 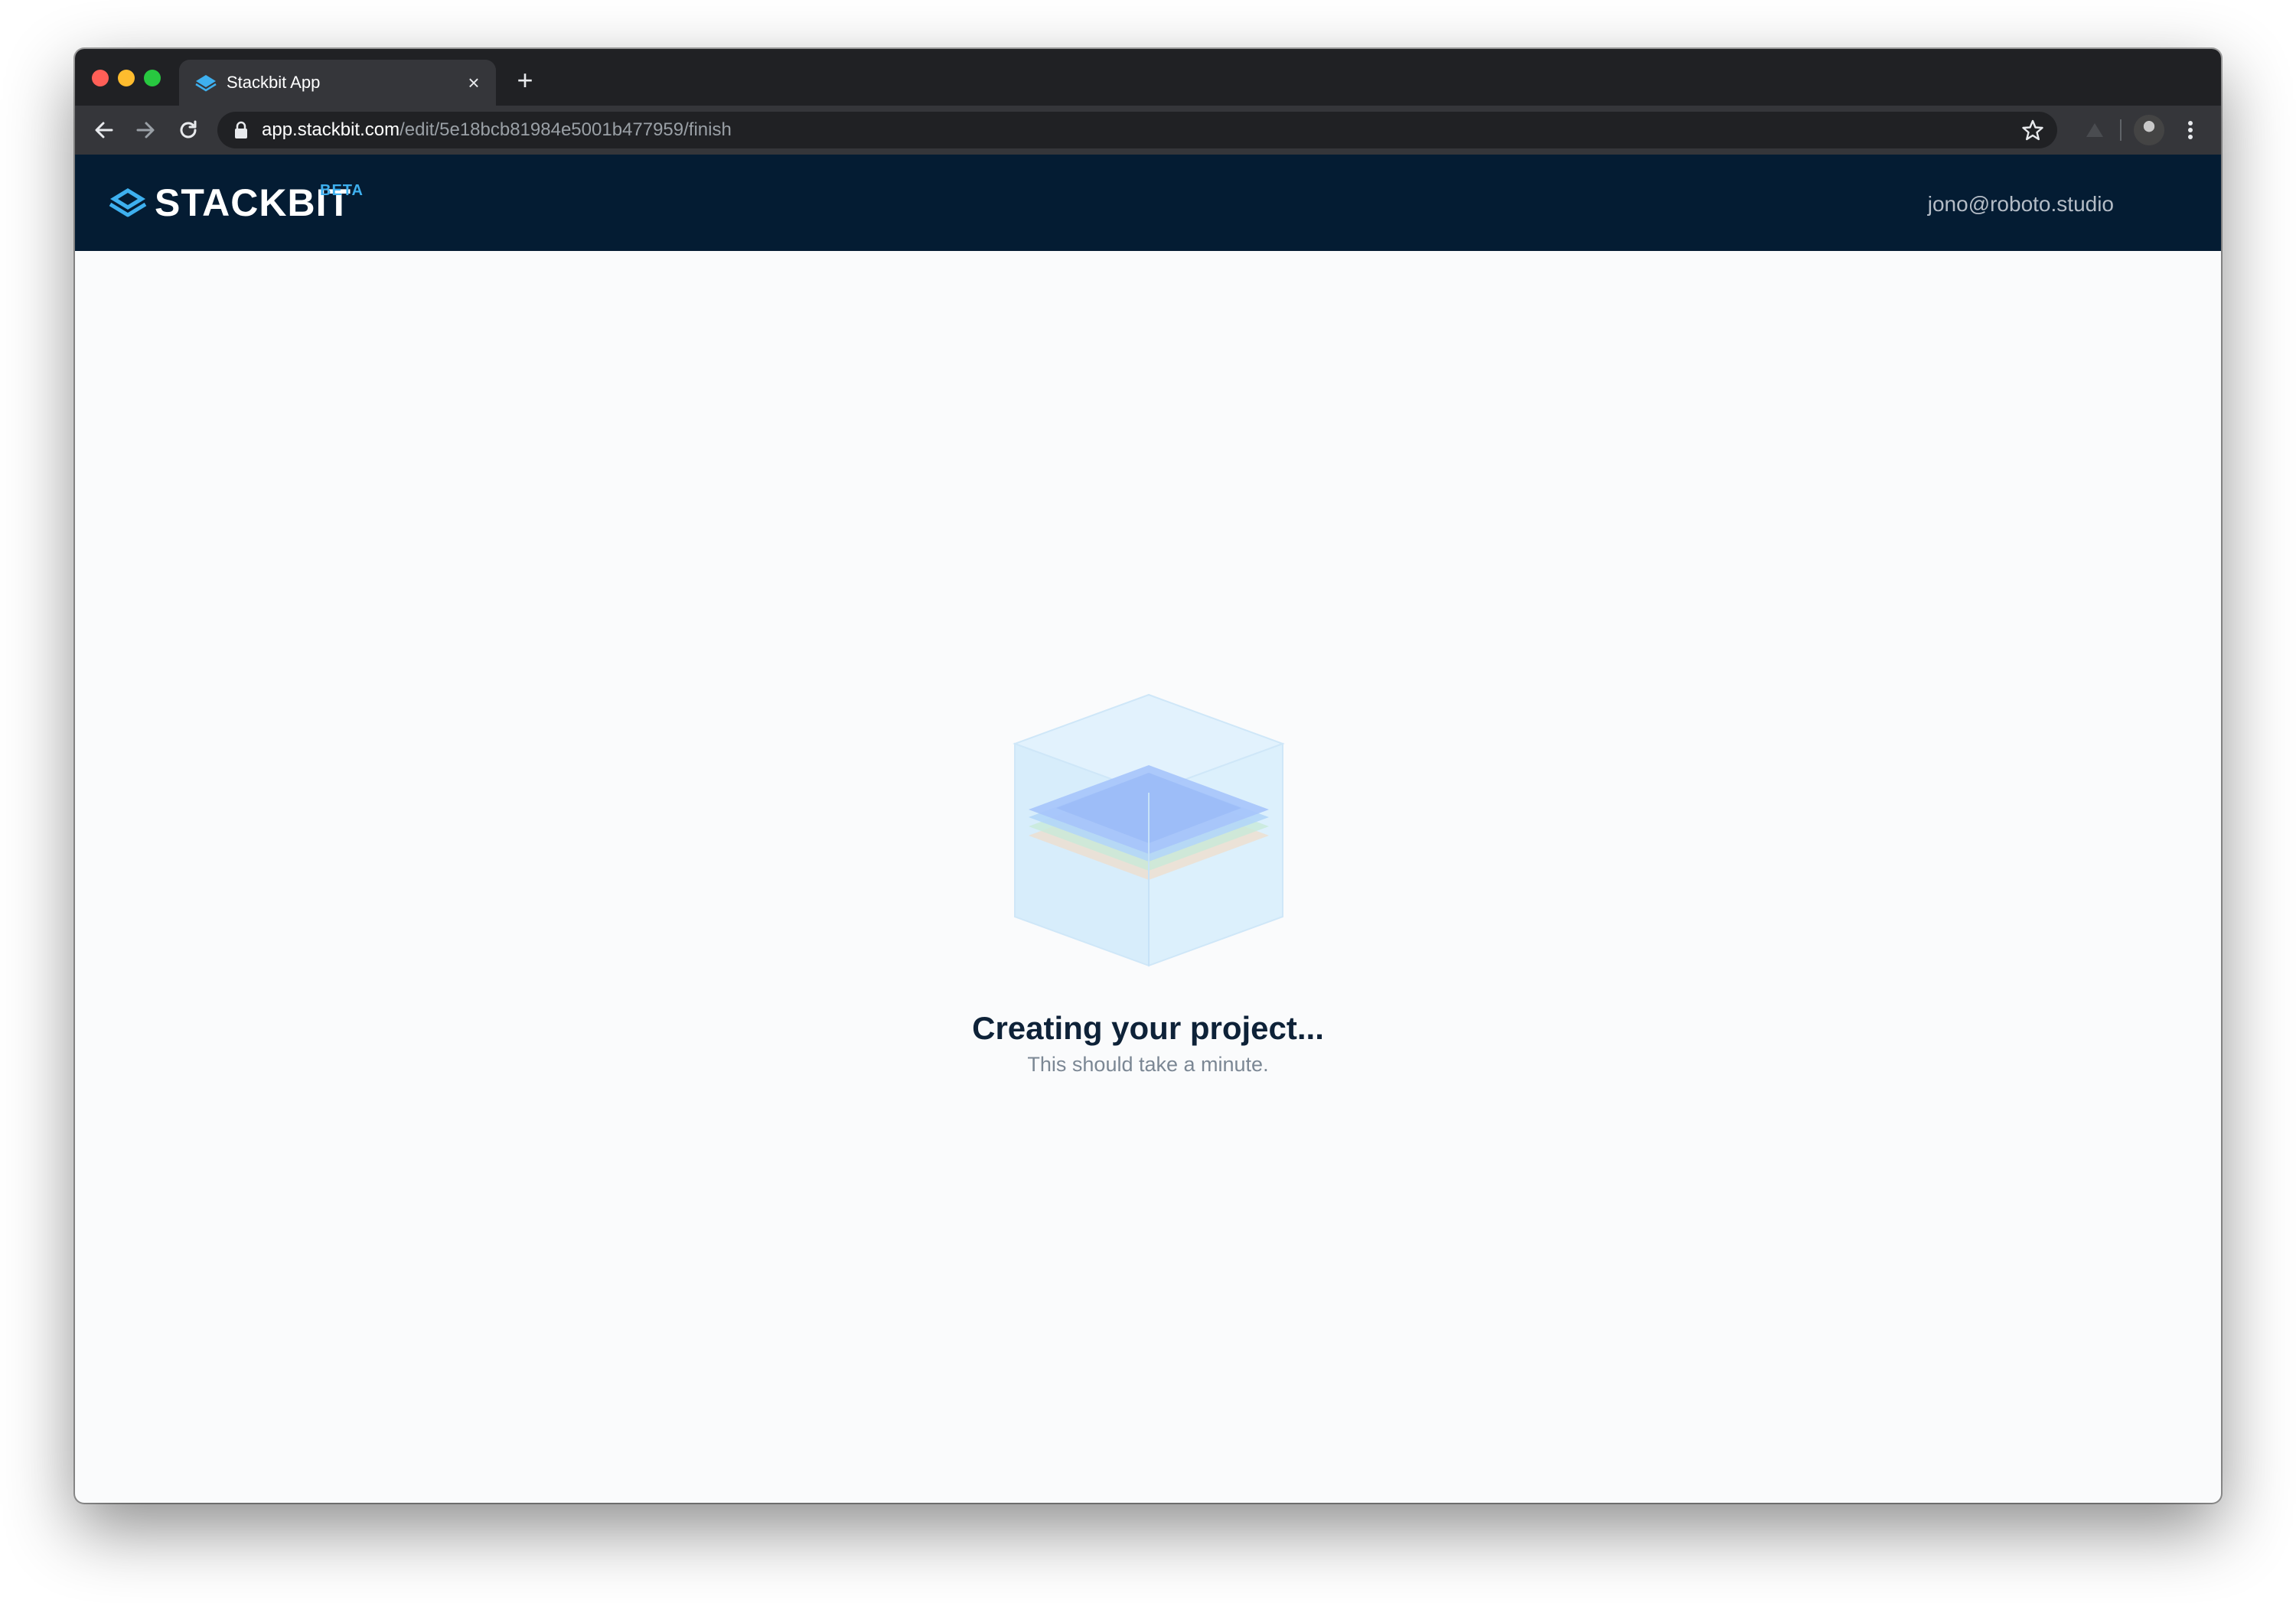 What do you see at coordinates (188, 130) in the screenshot?
I see `reload-icon` at bounding box center [188, 130].